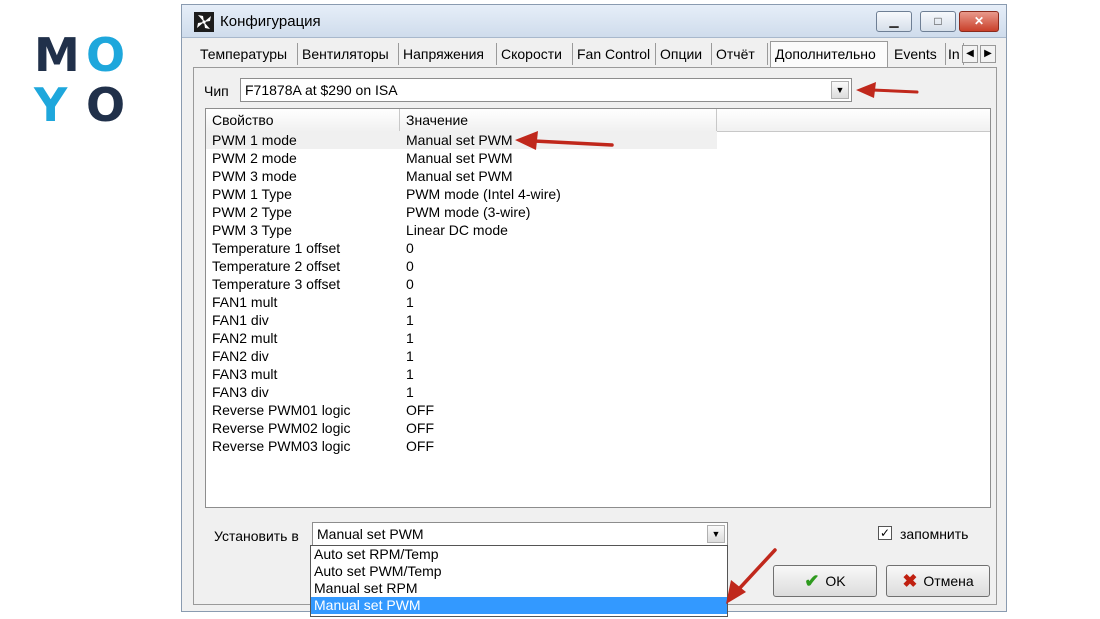 This screenshot has width=1100, height=619. What do you see at coordinates (252, 230) in the screenshot?
I see `property-cell: PWM 3 Type` at bounding box center [252, 230].